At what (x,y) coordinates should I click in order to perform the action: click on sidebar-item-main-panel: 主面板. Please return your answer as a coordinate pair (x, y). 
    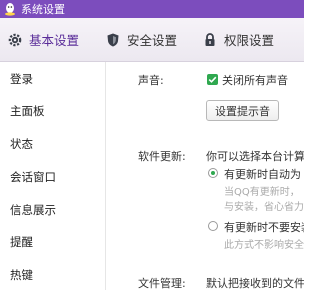
    Looking at the image, I should click on (27, 111).